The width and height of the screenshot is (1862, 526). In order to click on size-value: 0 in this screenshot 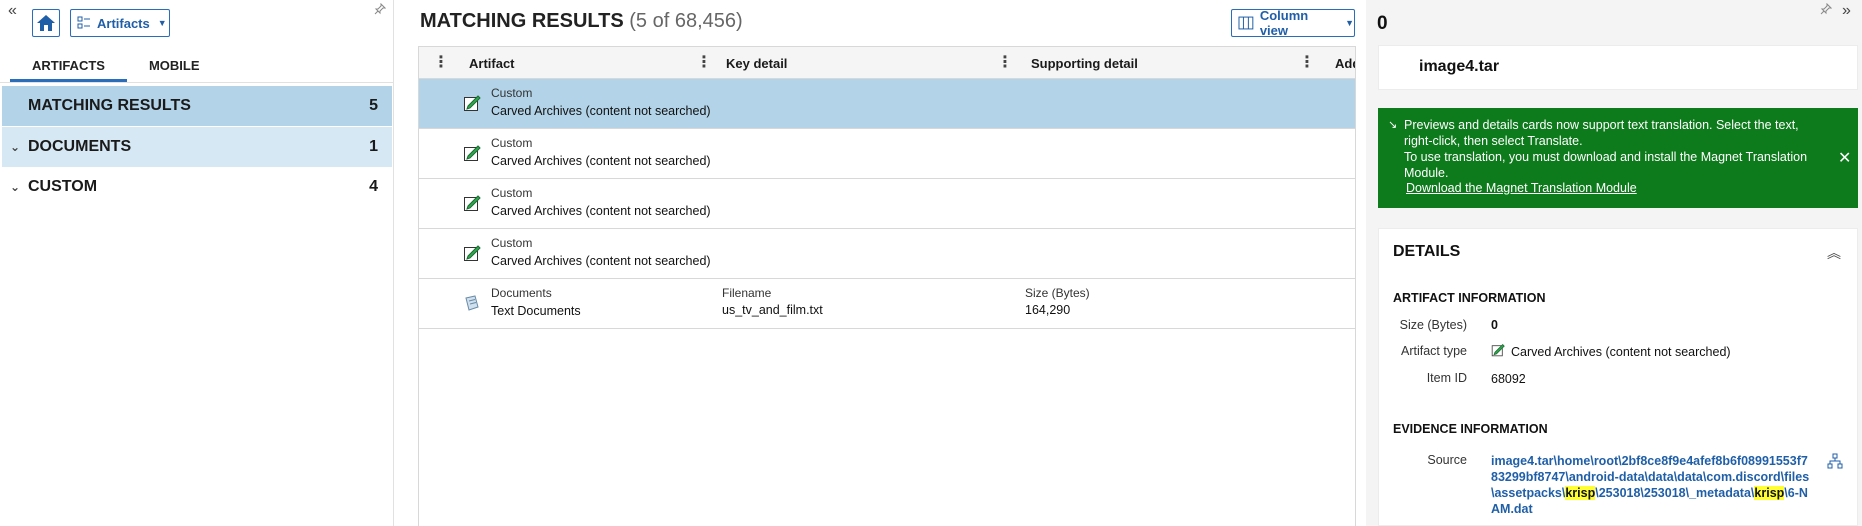, I will do `click(1494, 325)`.